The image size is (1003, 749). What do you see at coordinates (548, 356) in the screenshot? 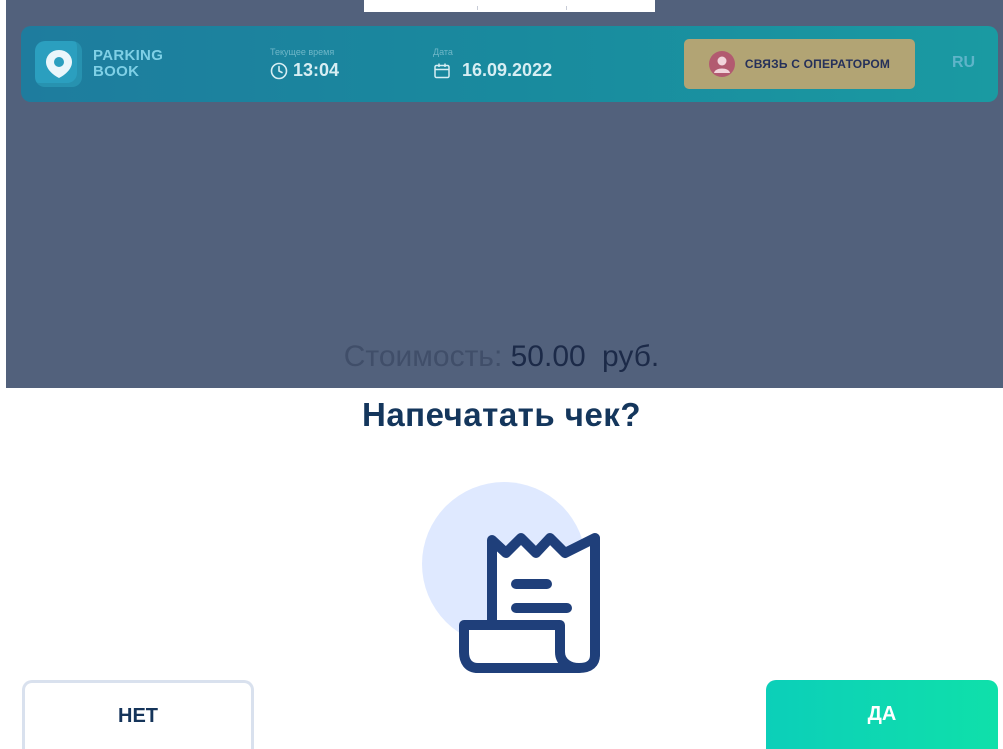
I see `cost-value: 50.00` at bounding box center [548, 356].